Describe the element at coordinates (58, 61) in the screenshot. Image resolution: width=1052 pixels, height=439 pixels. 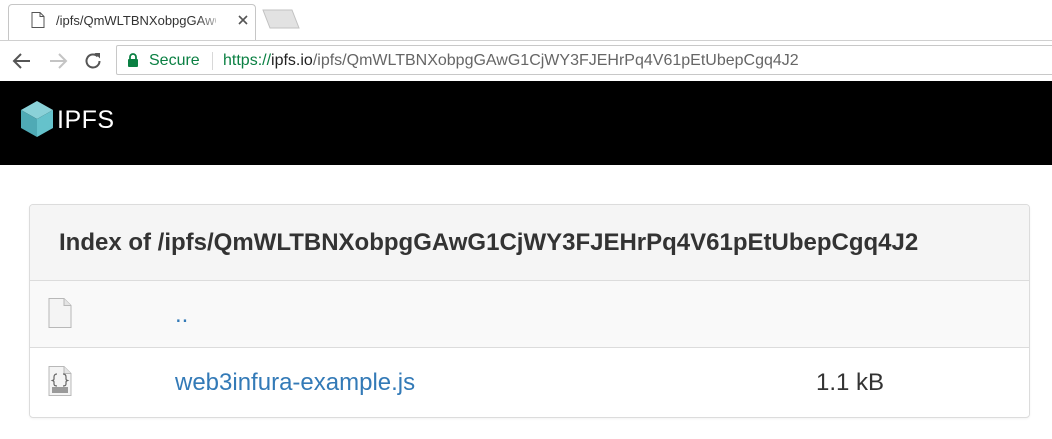
I see `forward-arrow-icon` at that location.